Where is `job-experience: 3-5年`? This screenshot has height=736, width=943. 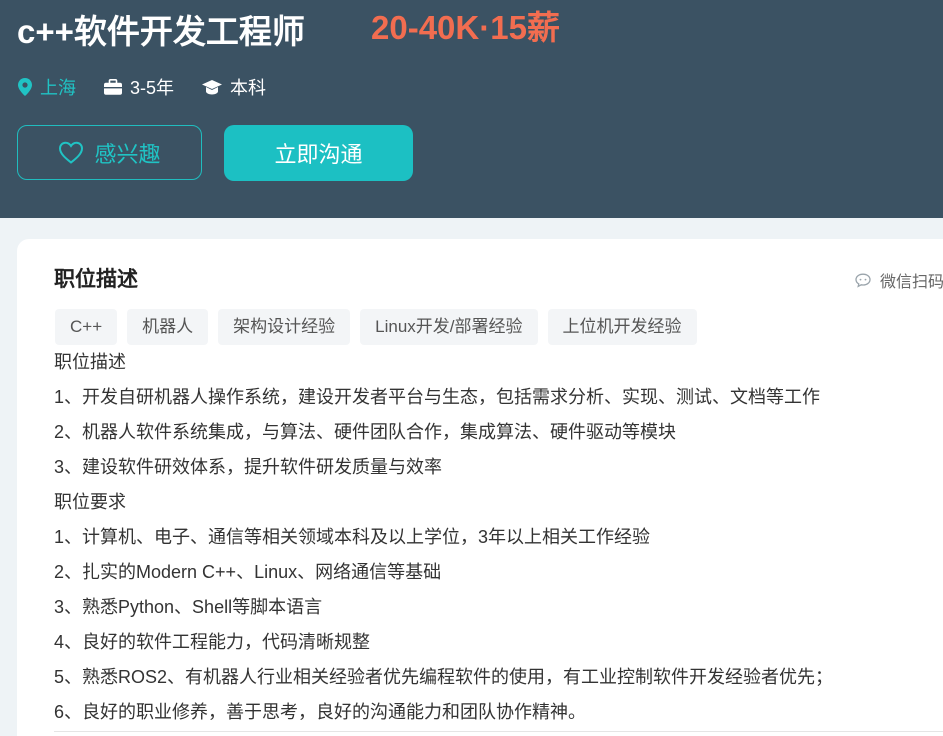 job-experience: 3-5年 is located at coordinates (139, 87).